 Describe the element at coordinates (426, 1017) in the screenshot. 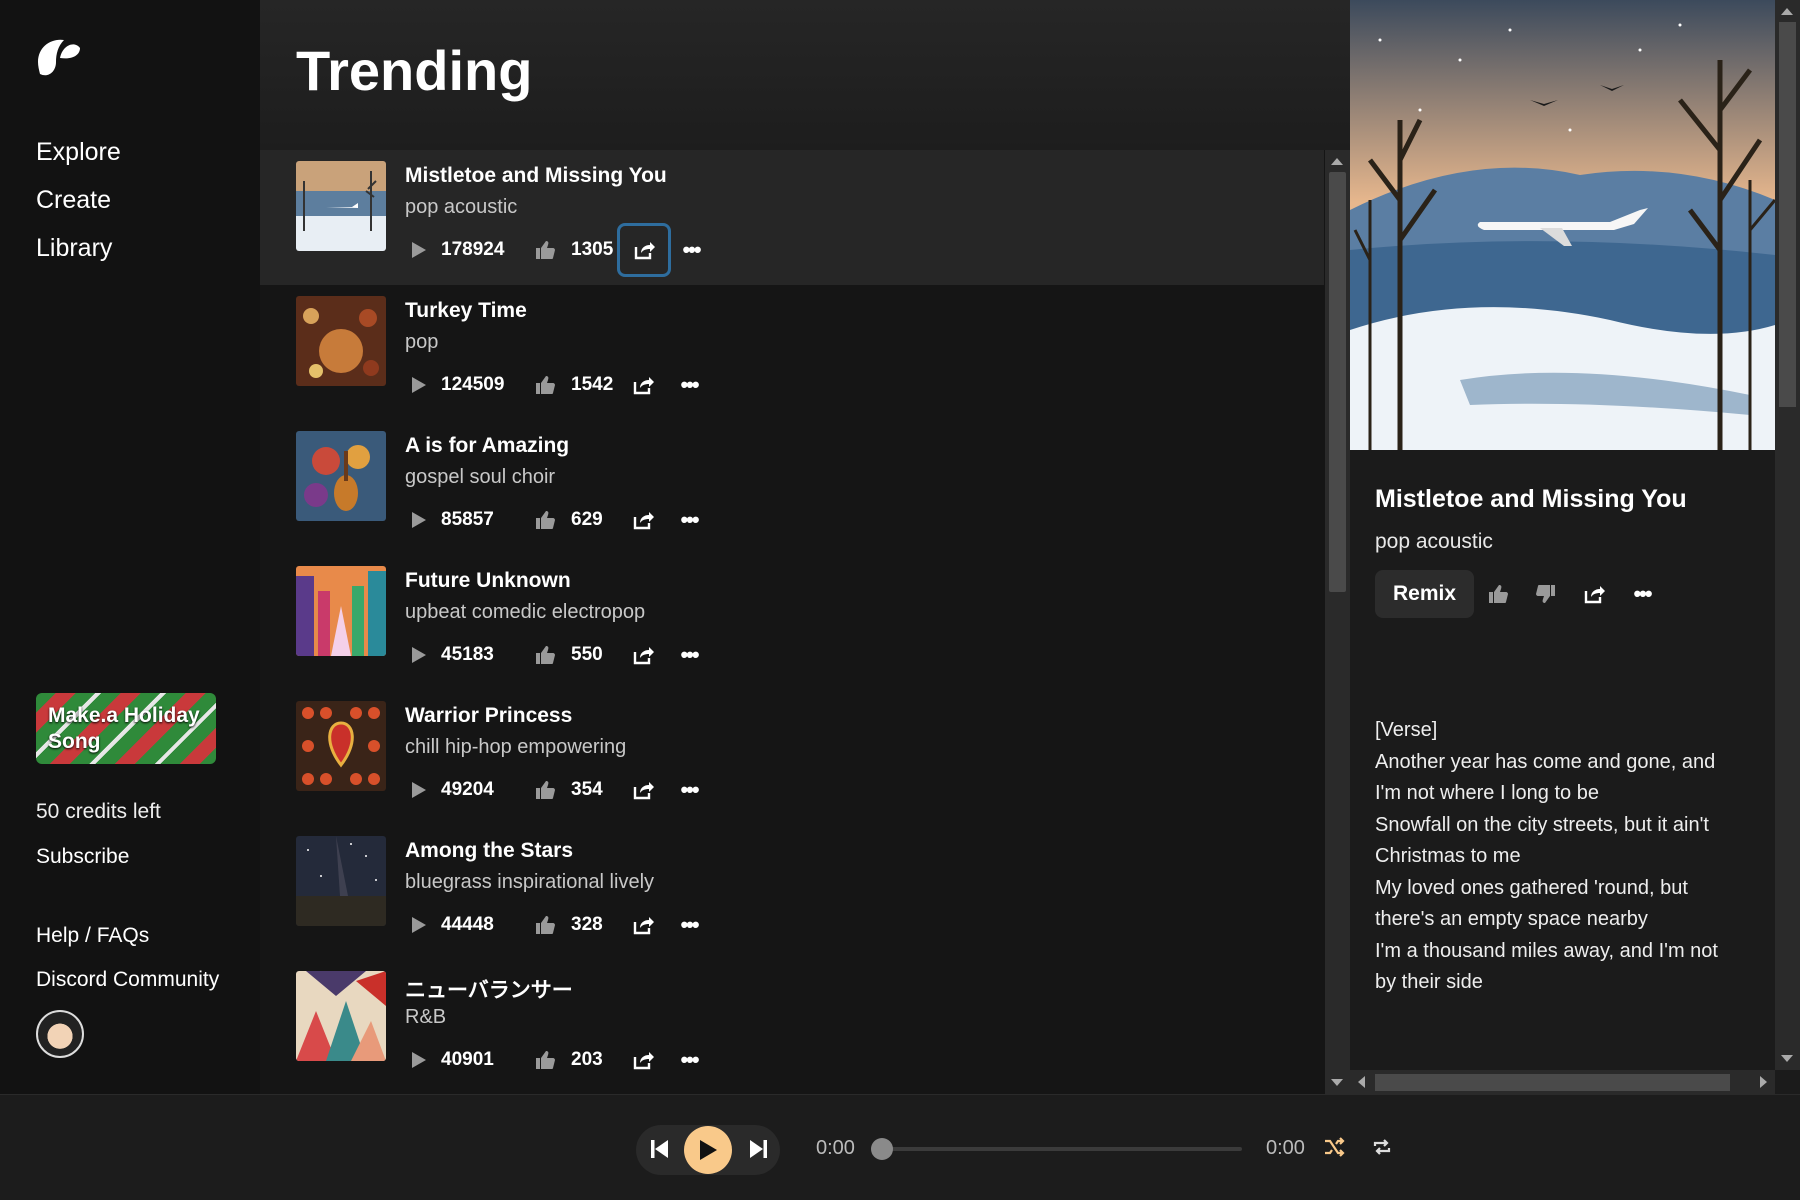

I see `song-style: R&B` at that location.